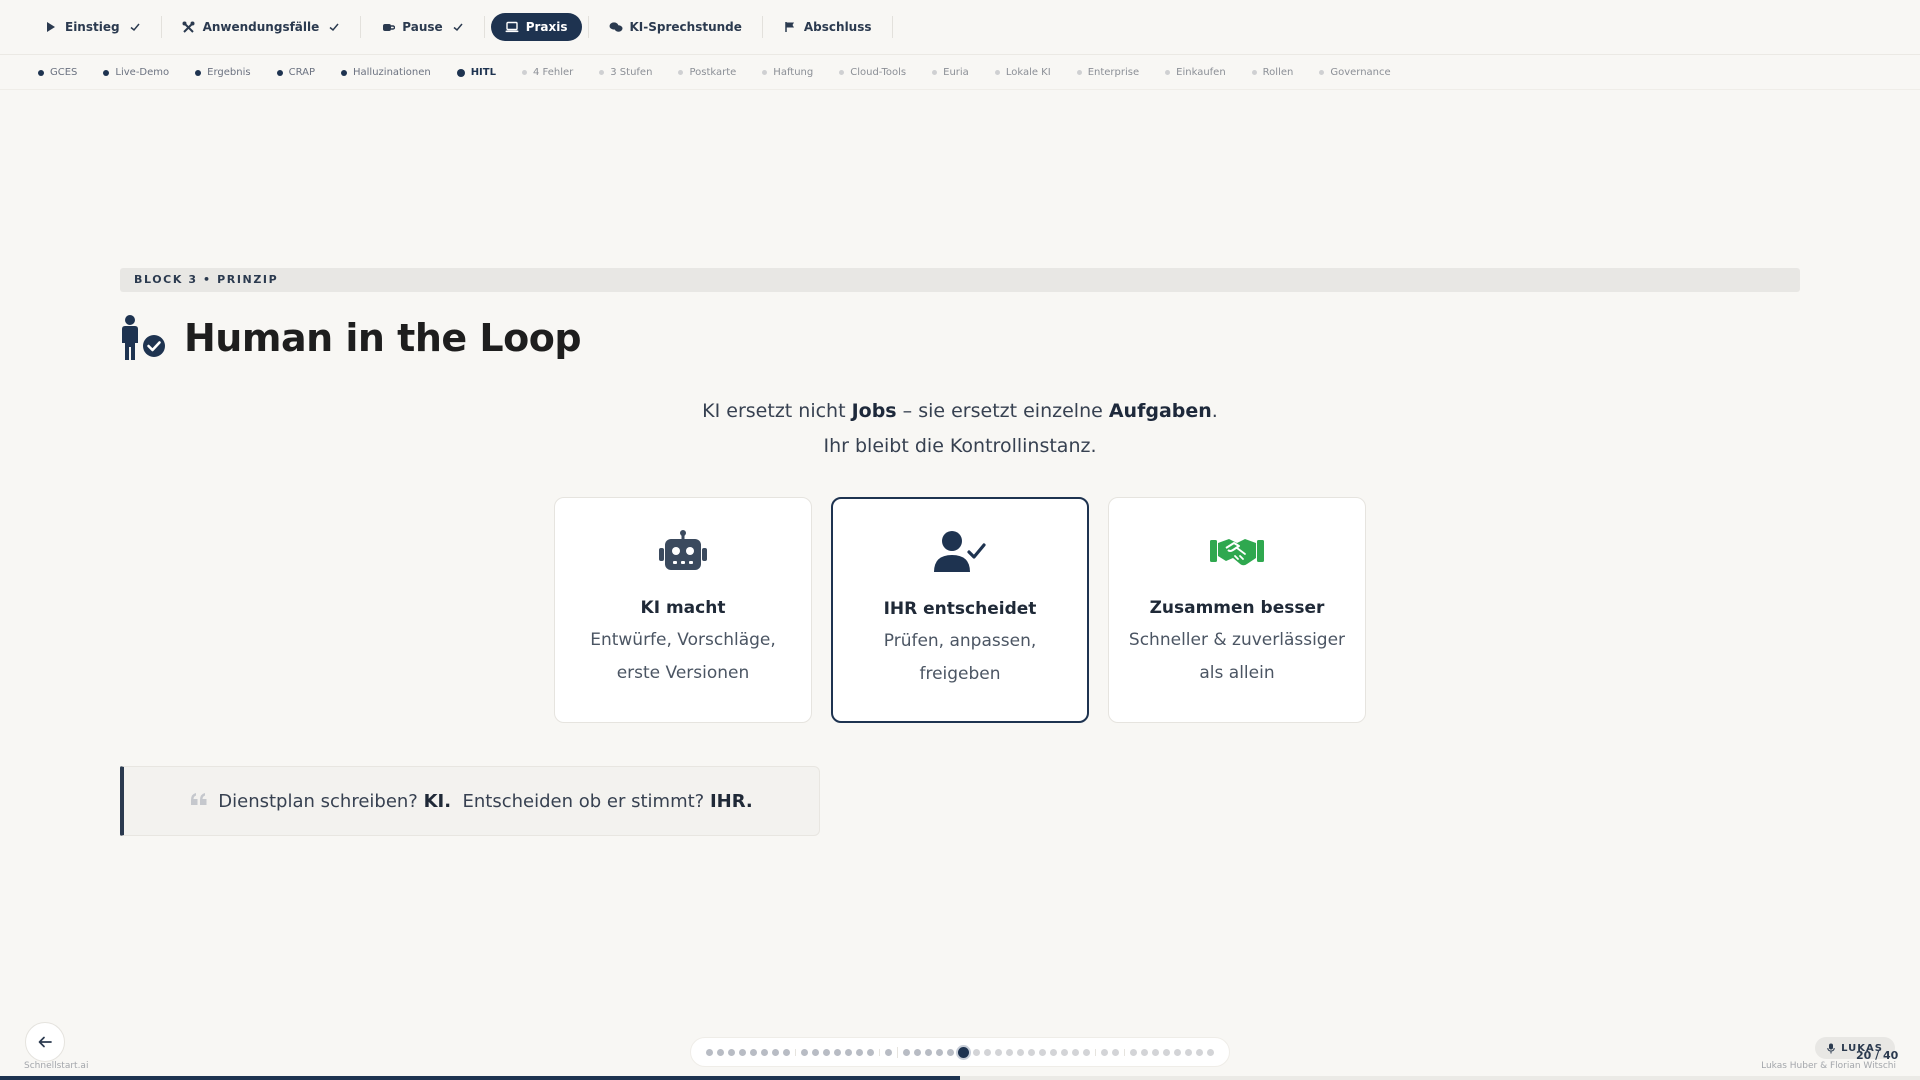  I want to click on nav-praxis: Praxis, so click(536, 27).